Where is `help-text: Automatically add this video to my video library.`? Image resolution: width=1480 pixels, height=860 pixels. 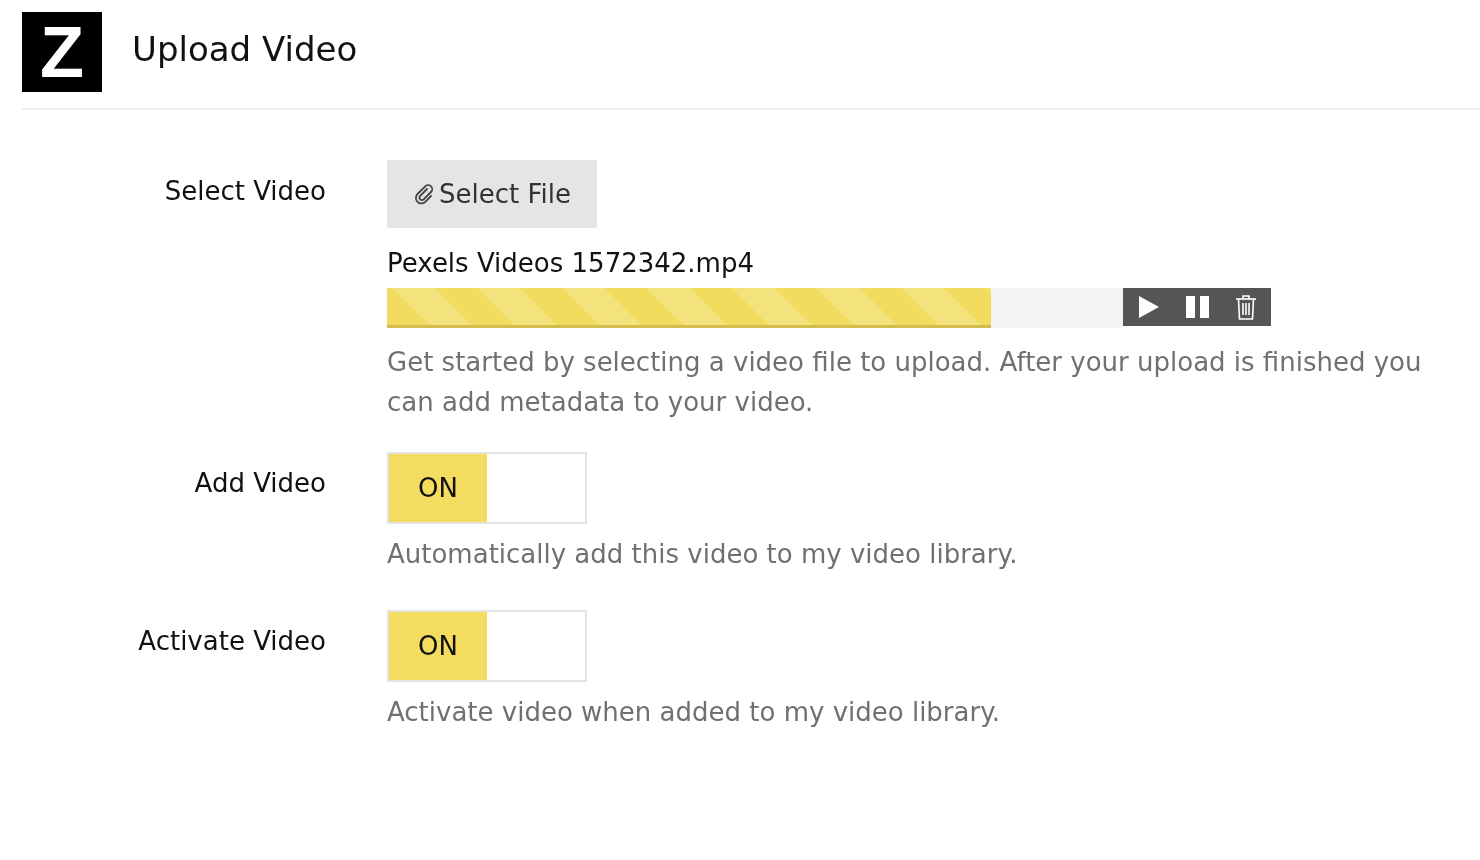
help-text: Automatically add this video to my video library. is located at coordinates (702, 554).